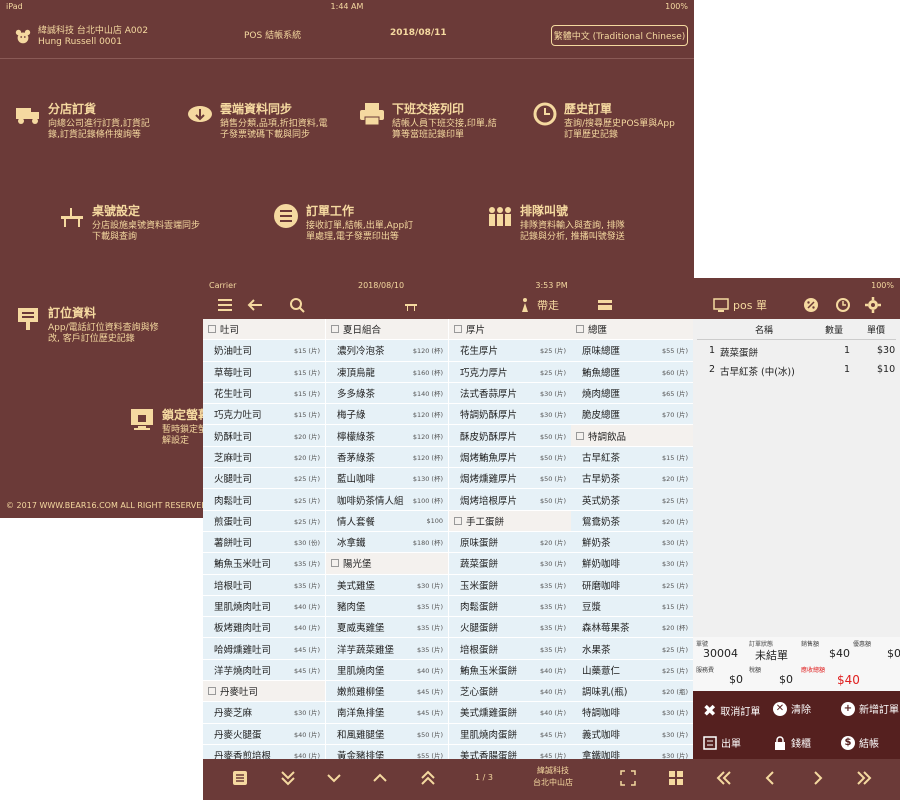 The height and width of the screenshot is (800, 900). I want to click on product-item: 鴛鴦奶茶 $20 (片), so click(632, 521).